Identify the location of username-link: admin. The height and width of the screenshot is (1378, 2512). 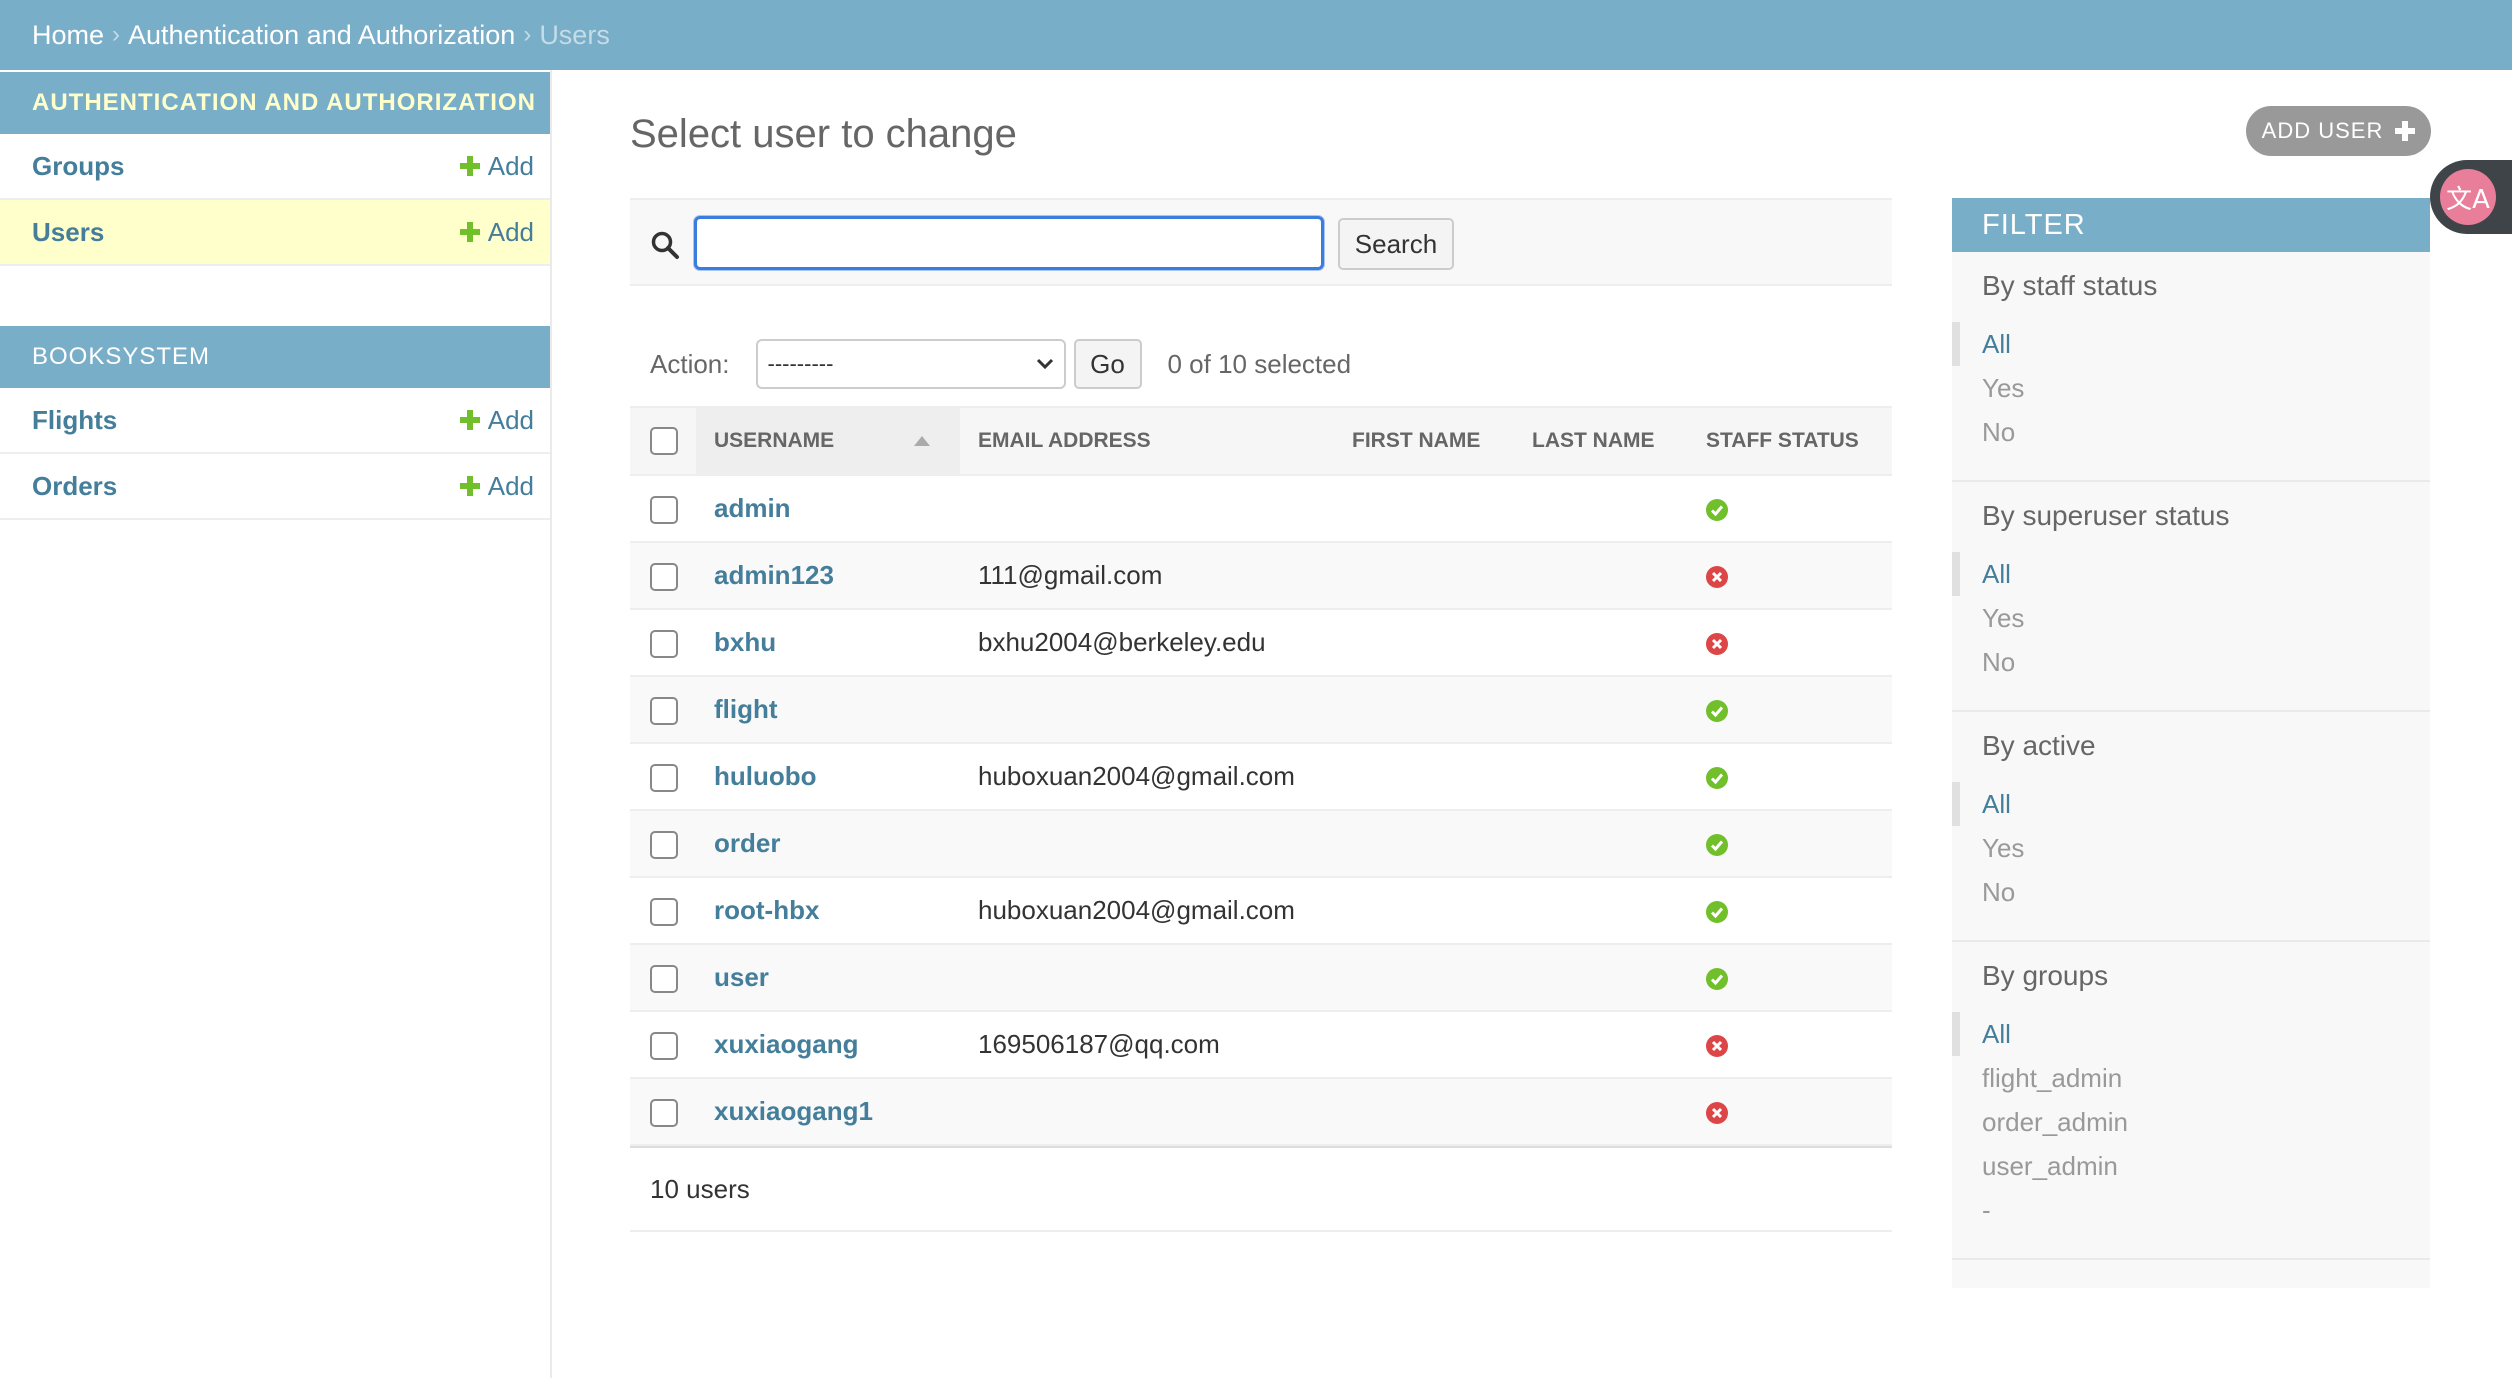
(752, 508).